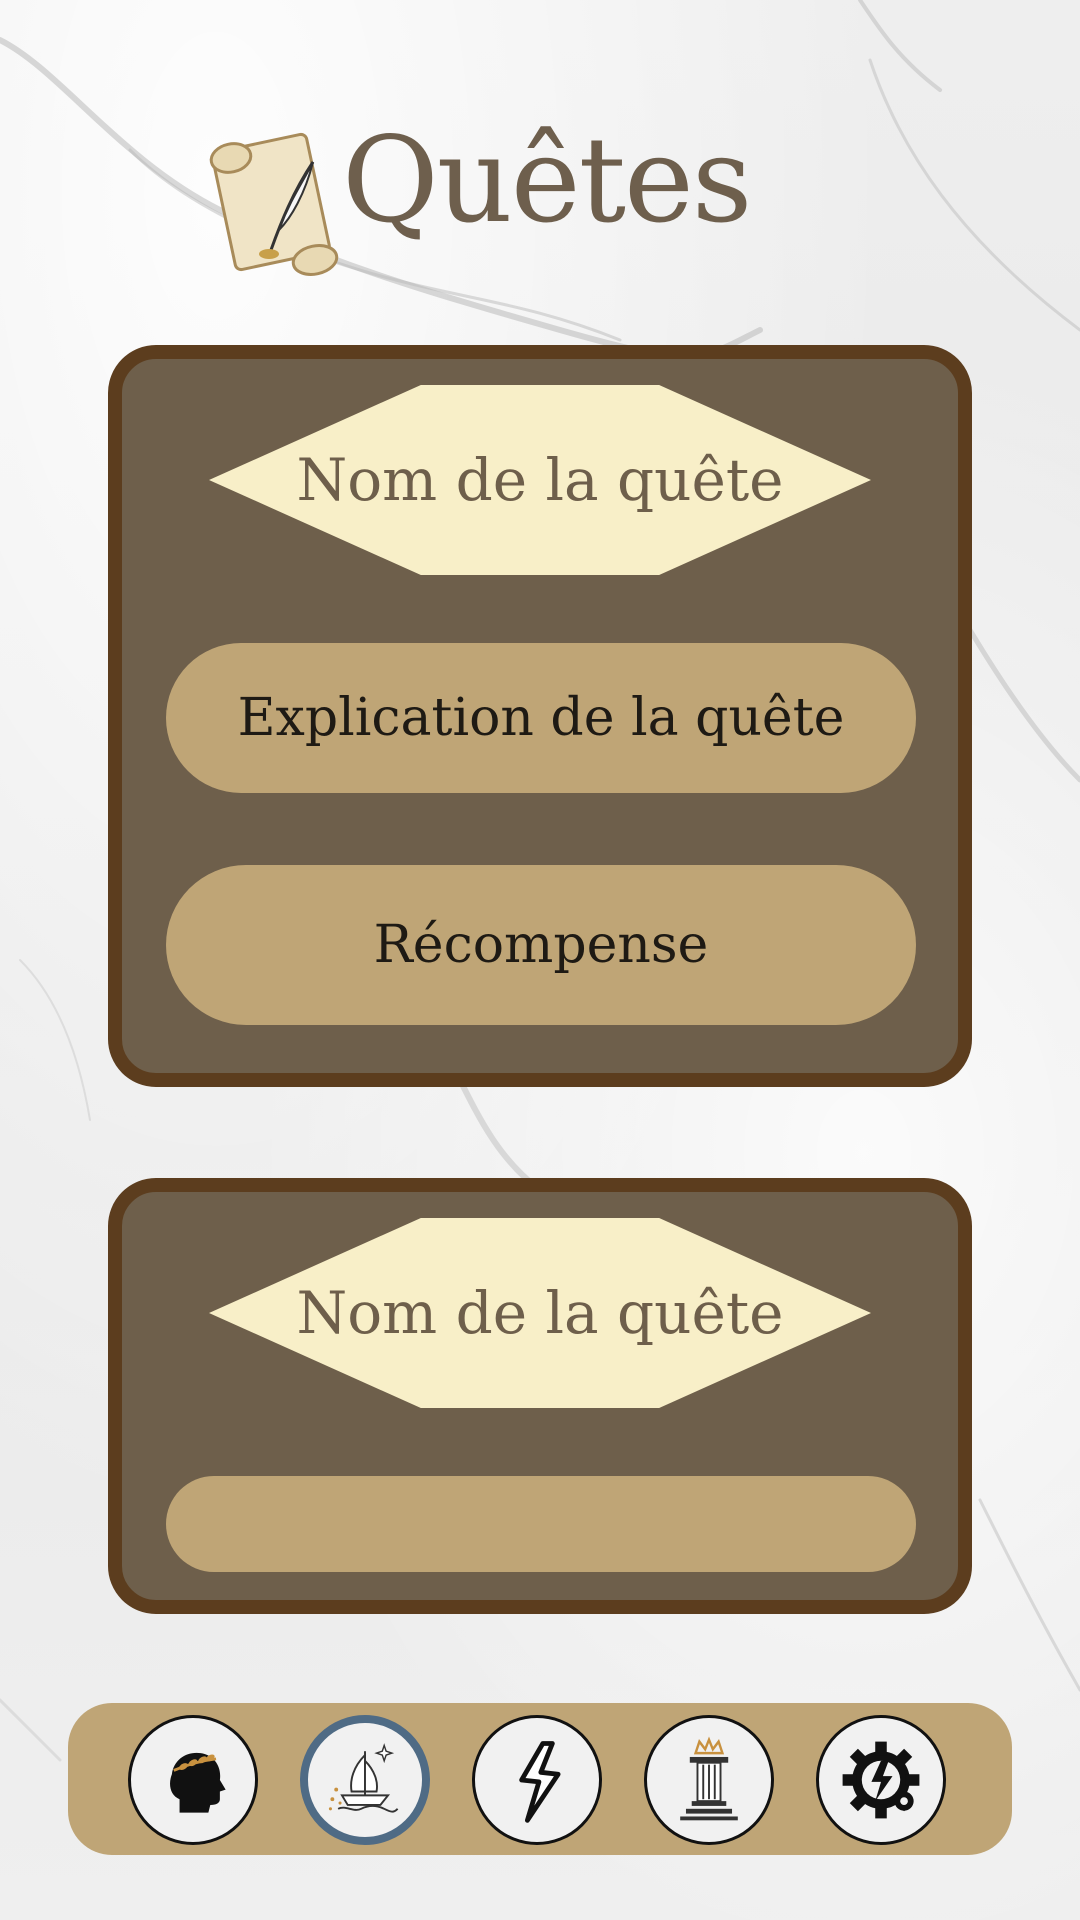 The width and height of the screenshot is (1080, 1920). Describe the element at coordinates (198, 1782) in the screenshot. I see `laurel-head-icon` at that location.